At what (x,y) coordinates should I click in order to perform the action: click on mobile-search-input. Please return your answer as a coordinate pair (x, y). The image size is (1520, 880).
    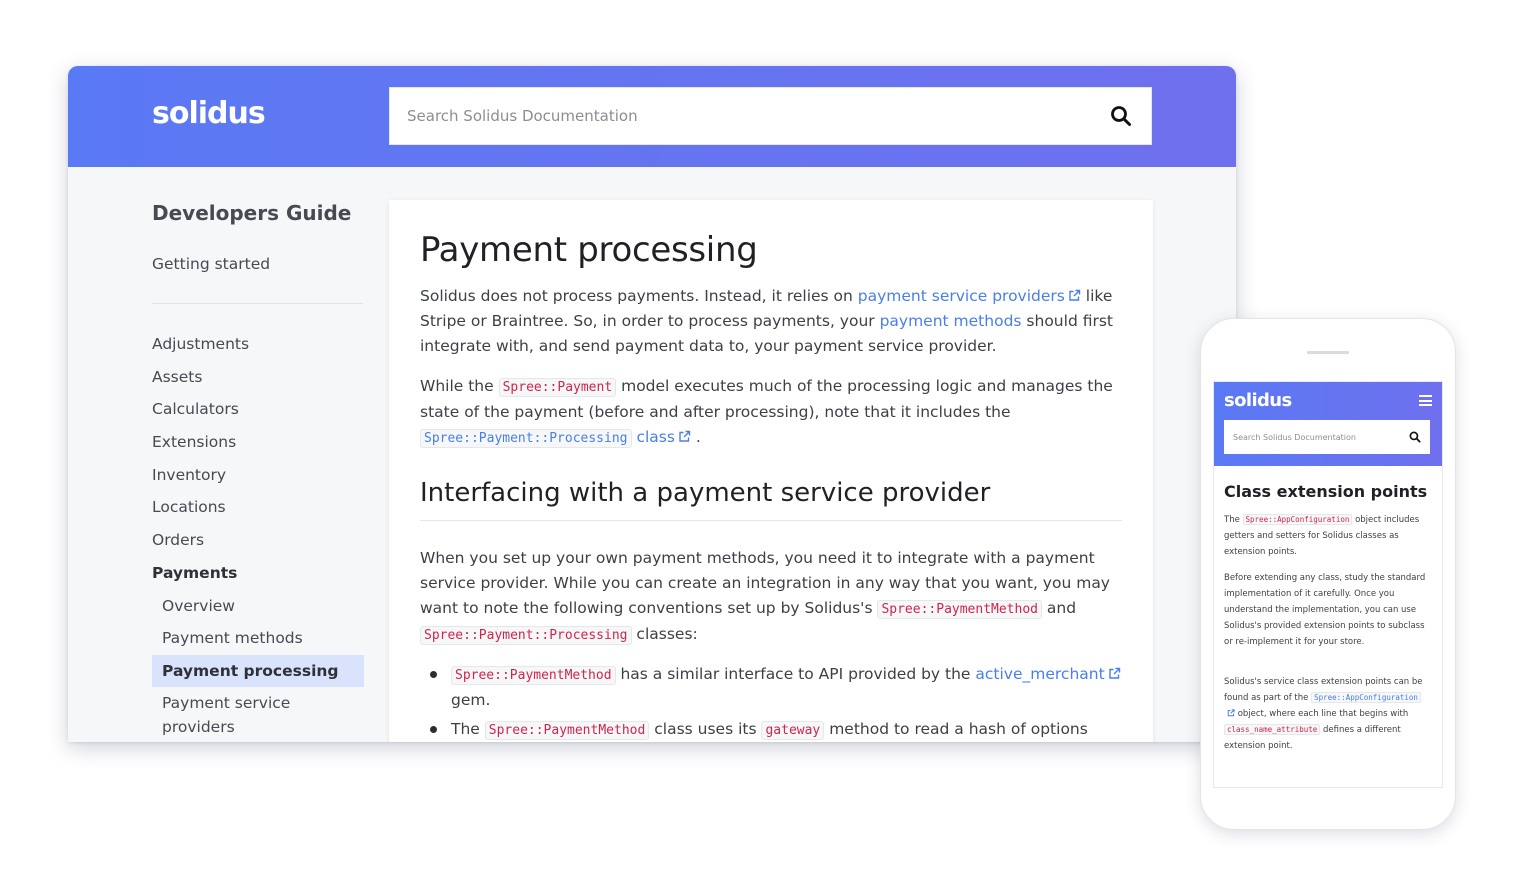
    Looking at the image, I should click on (1312, 437).